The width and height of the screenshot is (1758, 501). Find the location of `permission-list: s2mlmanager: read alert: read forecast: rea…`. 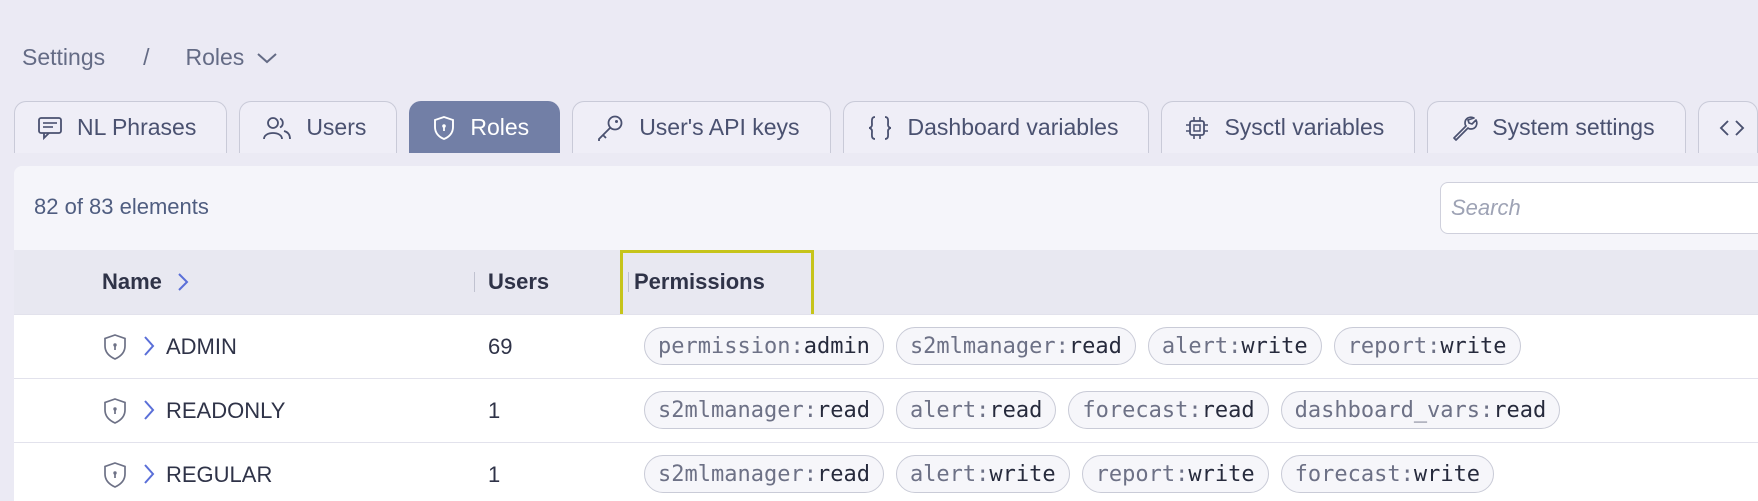

permission-list: s2mlmanager: read alert: read forecast: rea… is located at coordinates (1102, 410).